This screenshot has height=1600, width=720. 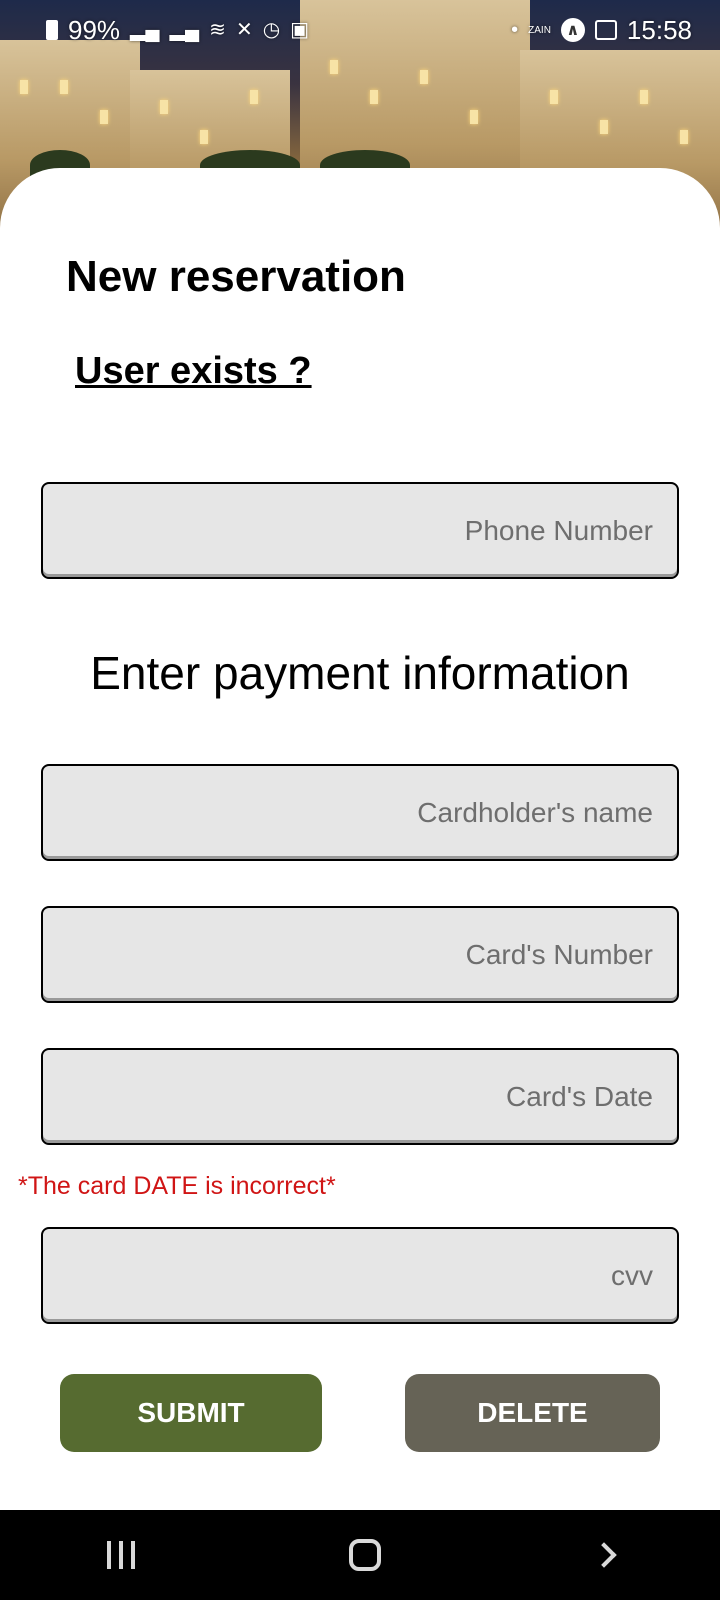 What do you see at coordinates (236, 276) in the screenshot?
I see `page-title: New reservation` at bounding box center [236, 276].